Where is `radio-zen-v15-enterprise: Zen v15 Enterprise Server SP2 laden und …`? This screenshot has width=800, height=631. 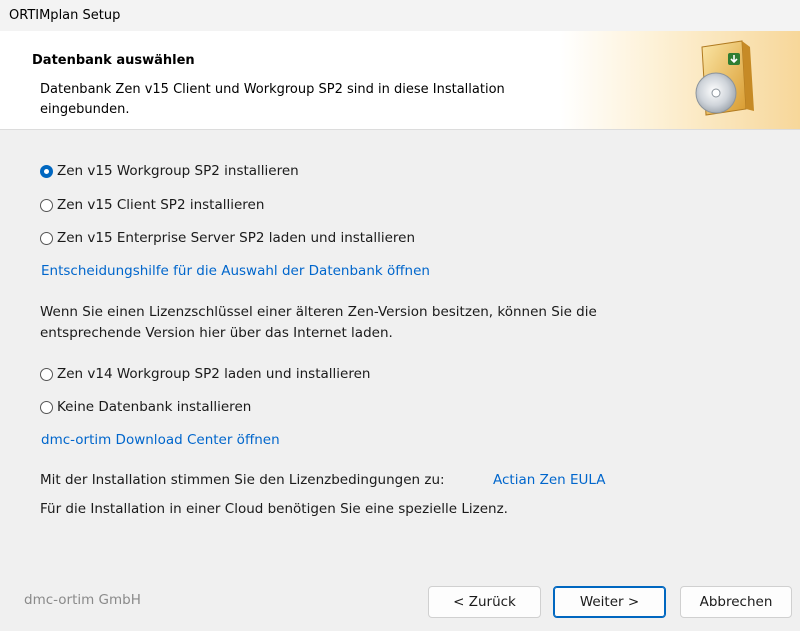
radio-zen-v15-enterprise: Zen v15 Enterprise Server SP2 laden und … is located at coordinates (227, 238).